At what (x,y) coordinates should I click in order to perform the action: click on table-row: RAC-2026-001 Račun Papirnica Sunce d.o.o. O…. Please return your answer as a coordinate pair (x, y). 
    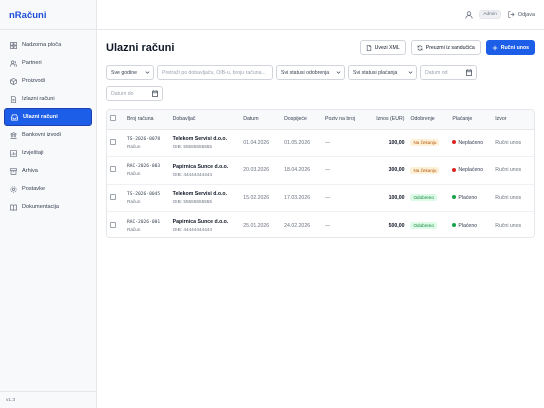
    Looking at the image, I should click on (320, 225).